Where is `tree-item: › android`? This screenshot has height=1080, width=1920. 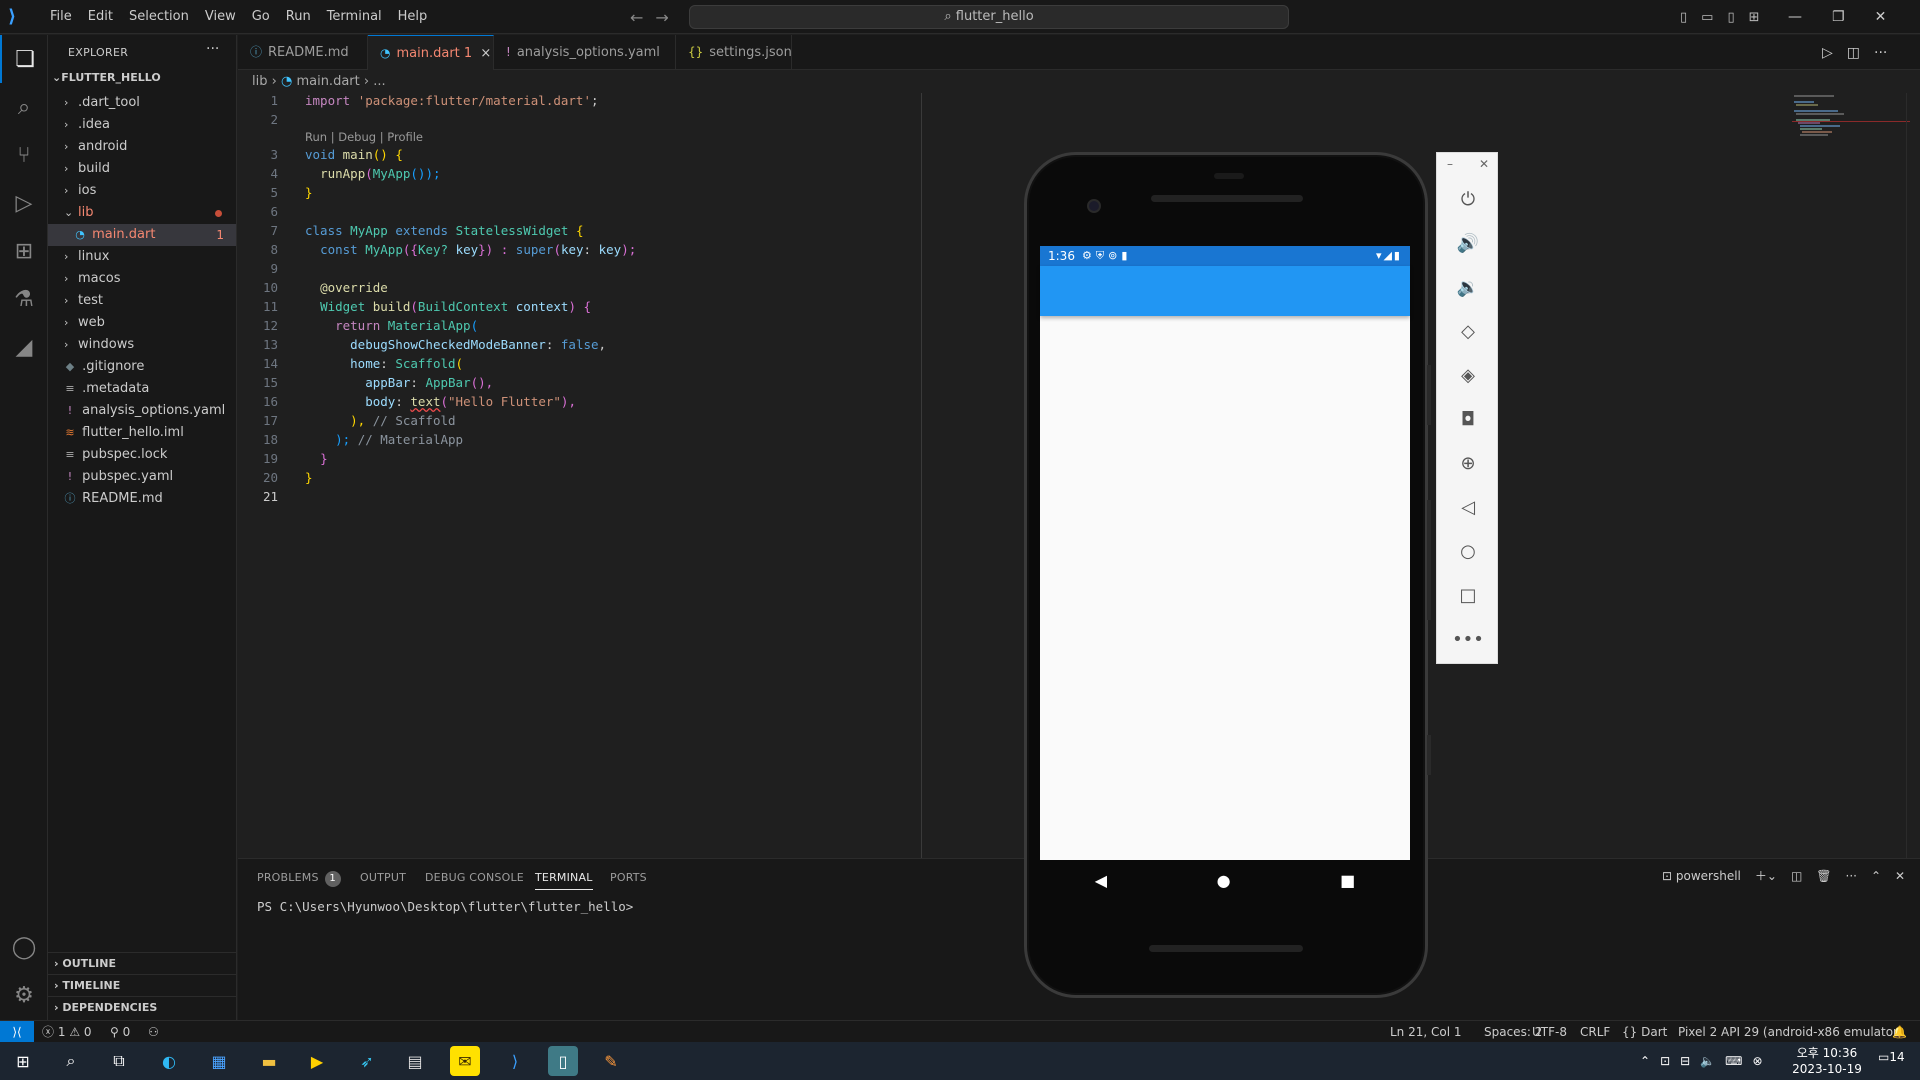
tree-item: › android is located at coordinates (142, 147).